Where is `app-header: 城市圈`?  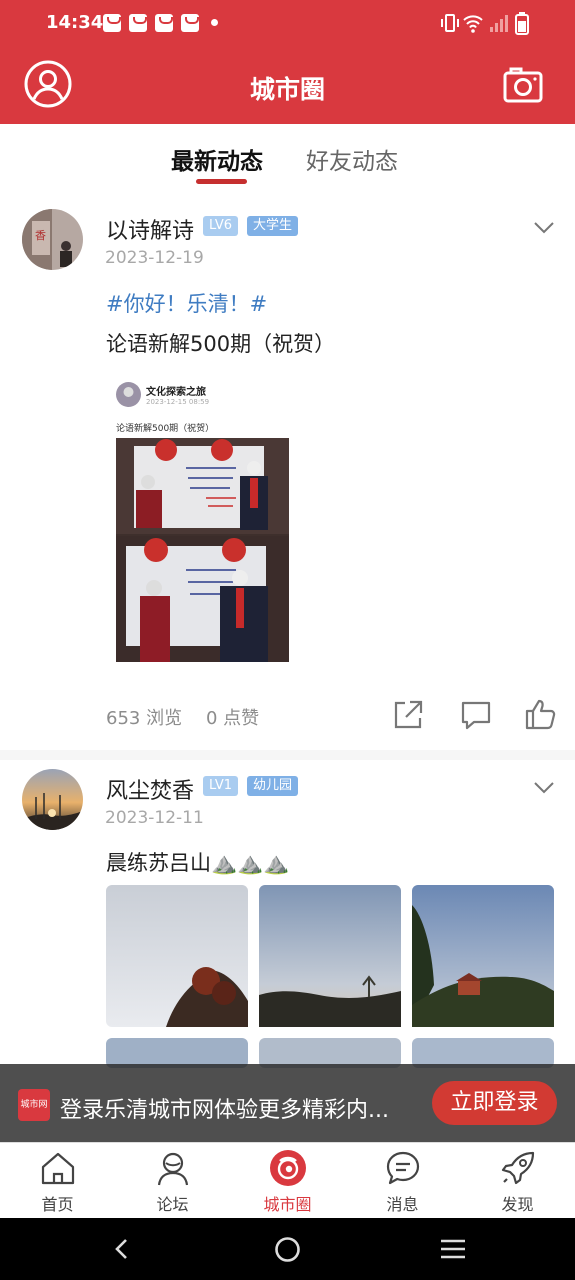
app-header: 城市圈 is located at coordinates (287, 85).